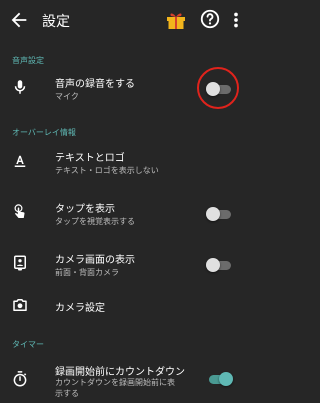 This screenshot has width=320, height=403. I want to click on setting-camera-view: カメラ画面の表示 前面・背面カメラ, so click(125, 265).